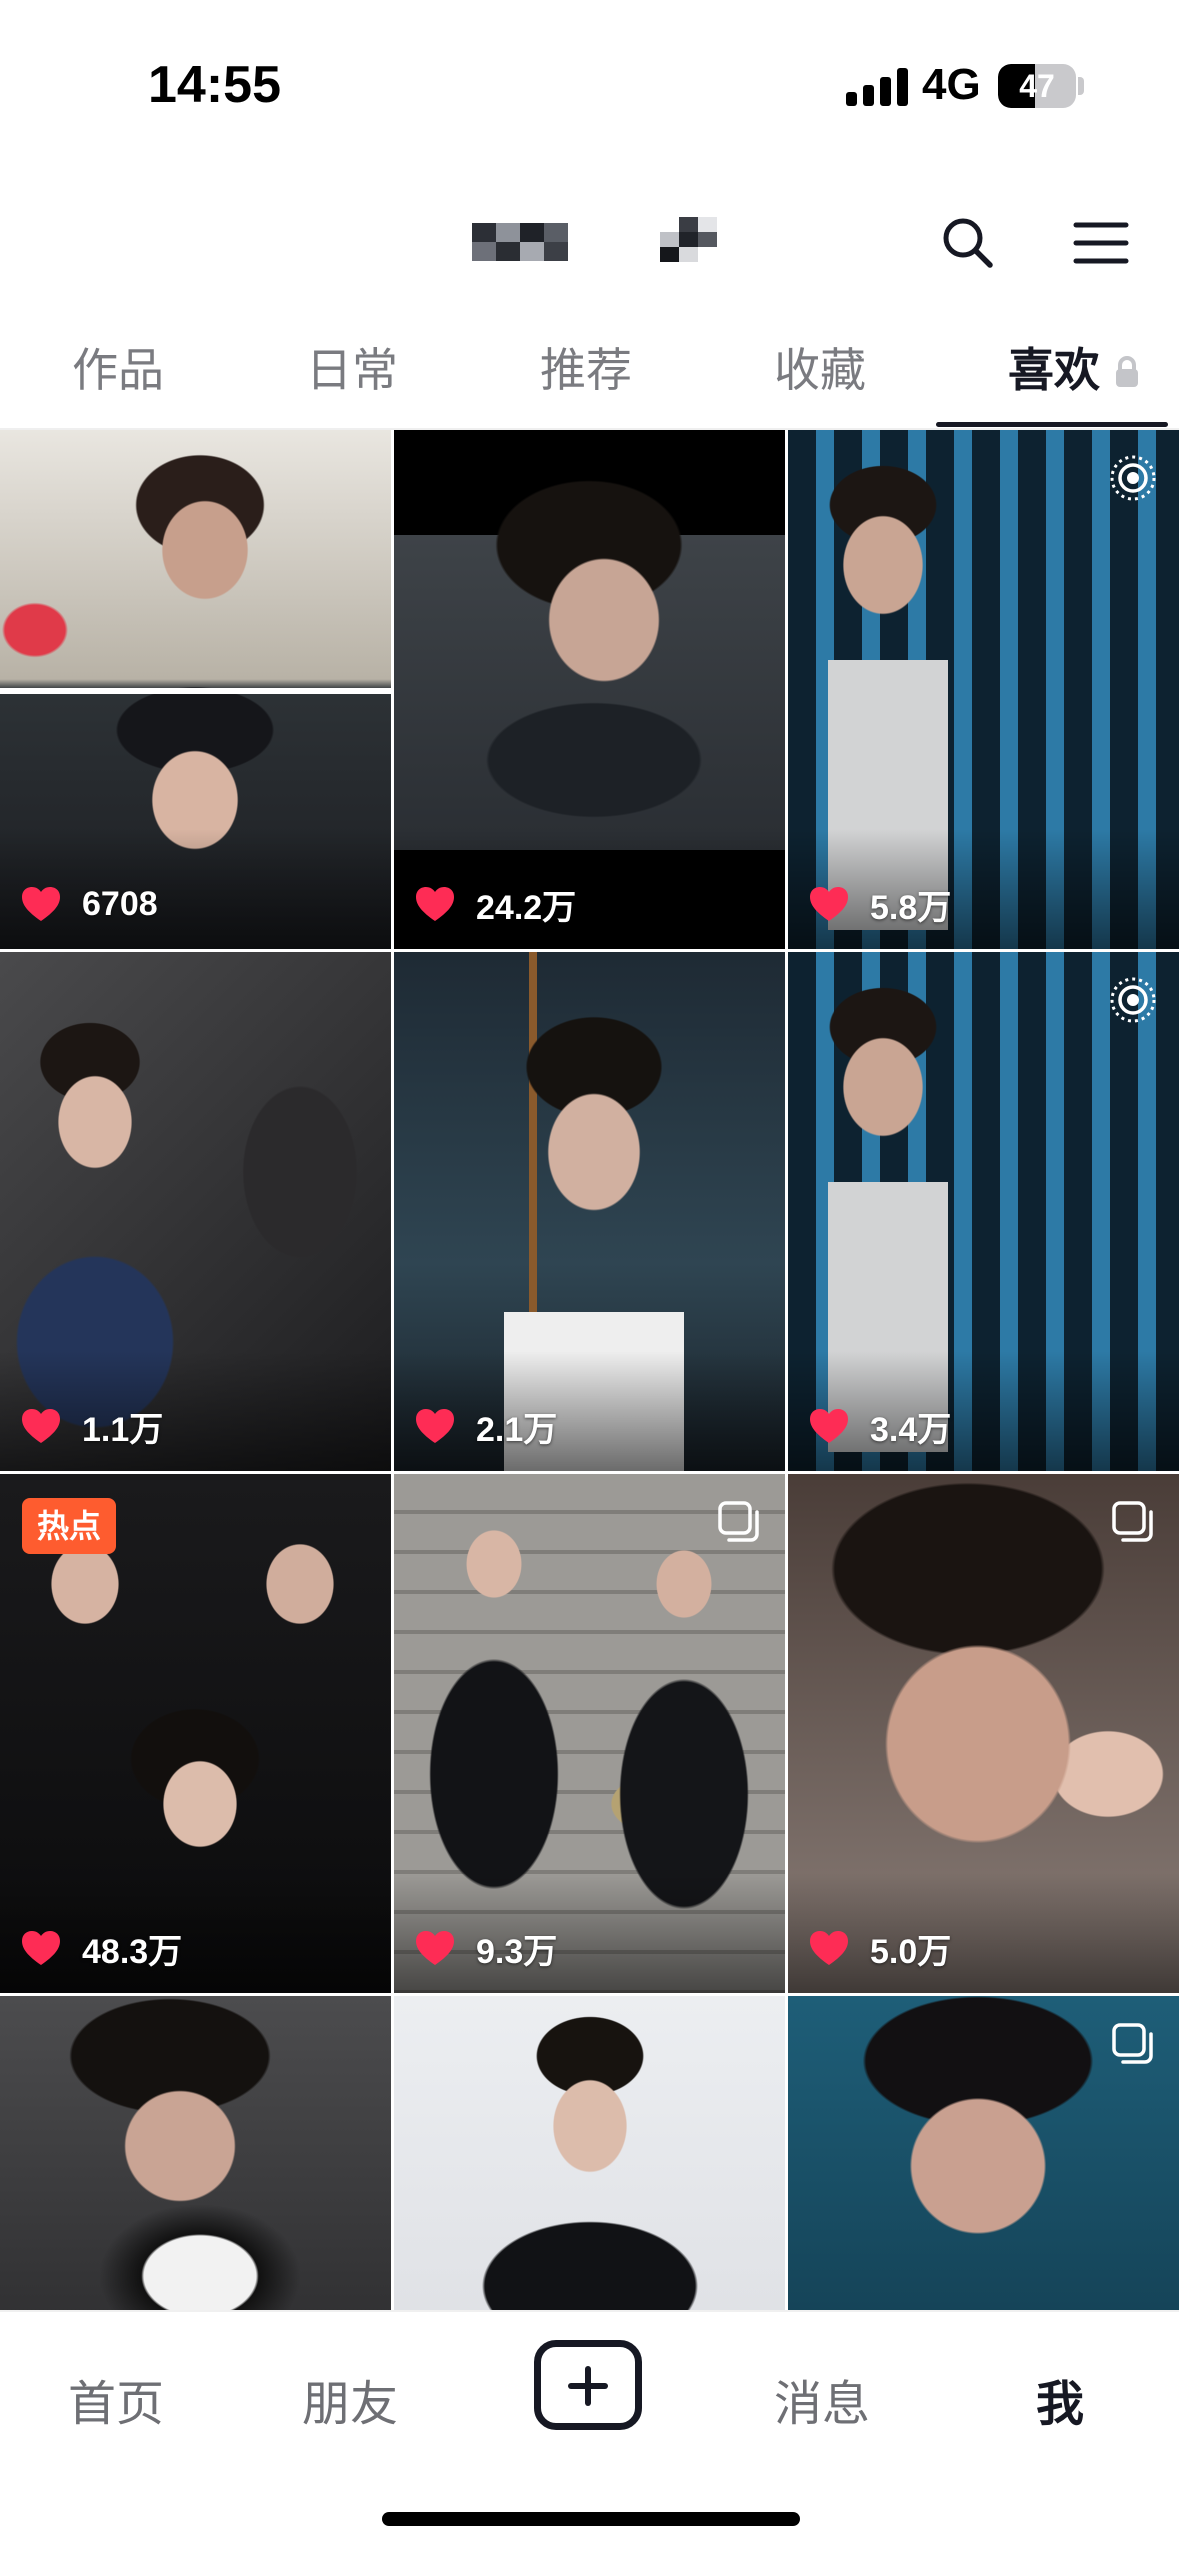 The image size is (1179, 2556). I want to click on tab-favorites: 收藏, so click(820, 375).